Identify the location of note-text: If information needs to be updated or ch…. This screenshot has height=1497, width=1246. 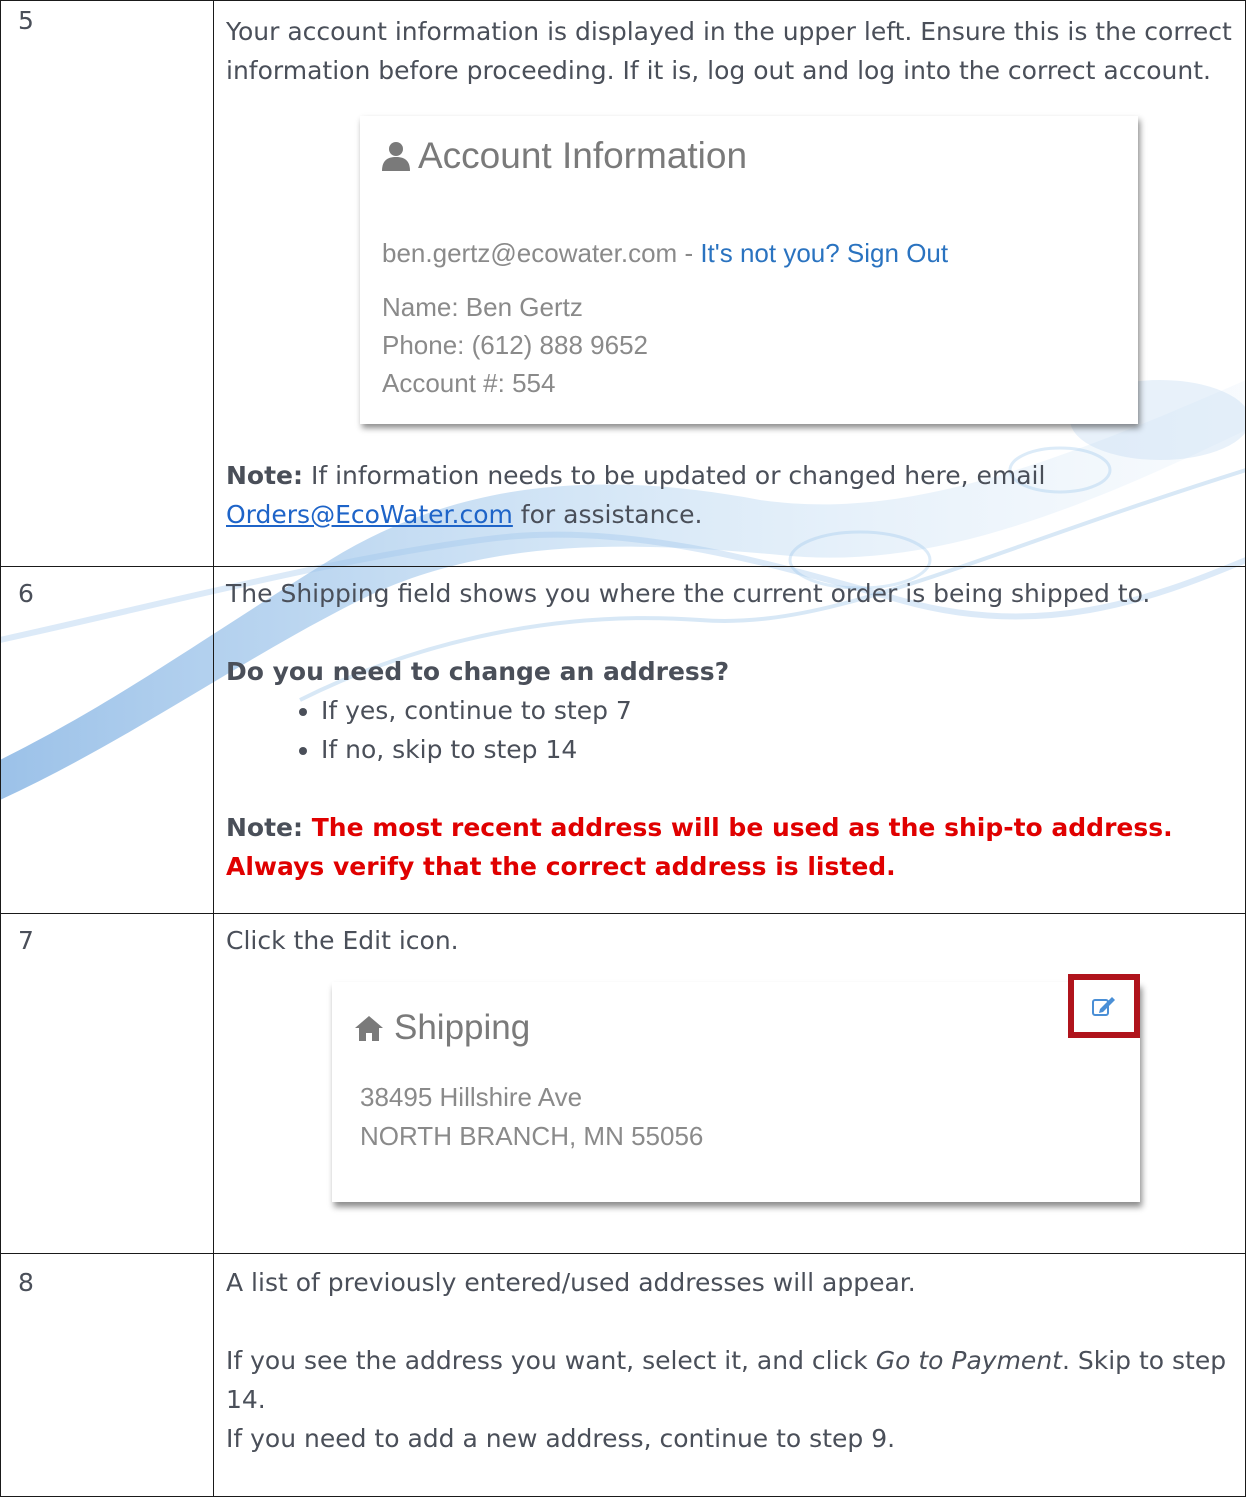
(678, 475).